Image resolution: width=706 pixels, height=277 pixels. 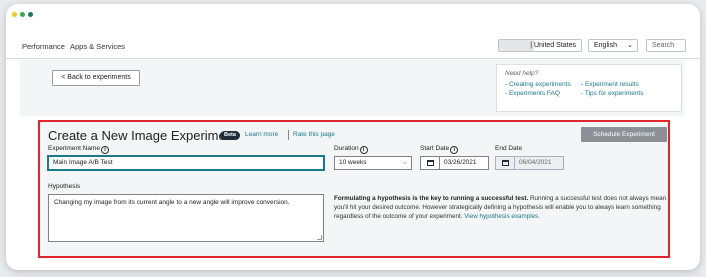 I want to click on end-date-input: 06/04/2021, so click(x=539, y=163).